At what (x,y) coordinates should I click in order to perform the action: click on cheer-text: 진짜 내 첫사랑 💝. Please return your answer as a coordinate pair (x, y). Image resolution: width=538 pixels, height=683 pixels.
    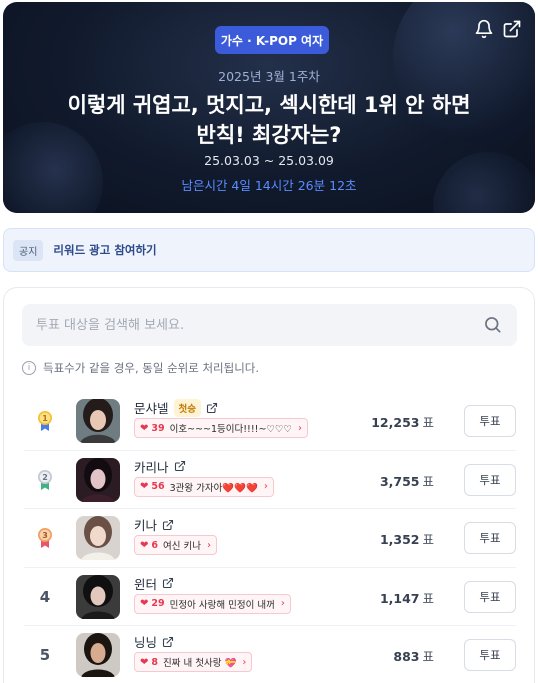
    Looking at the image, I should click on (200, 663).